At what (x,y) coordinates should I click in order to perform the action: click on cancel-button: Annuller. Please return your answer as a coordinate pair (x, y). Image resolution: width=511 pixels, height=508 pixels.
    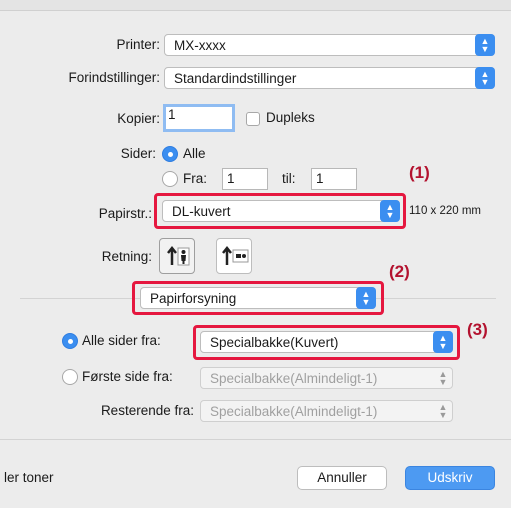
    Looking at the image, I should click on (342, 478).